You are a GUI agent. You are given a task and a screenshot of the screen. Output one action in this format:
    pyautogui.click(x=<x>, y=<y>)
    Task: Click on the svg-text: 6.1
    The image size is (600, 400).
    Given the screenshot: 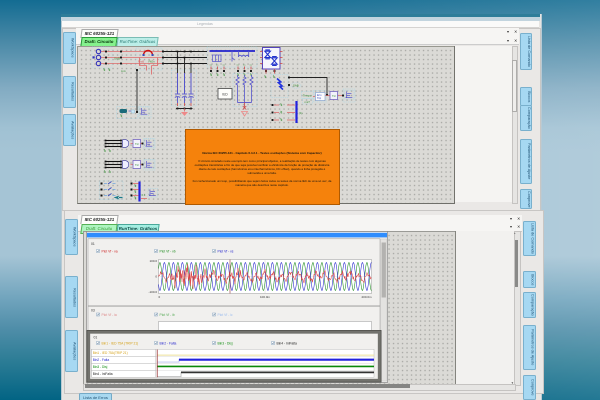 What is the action you would take?
    pyautogui.click(x=144, y=195)
    